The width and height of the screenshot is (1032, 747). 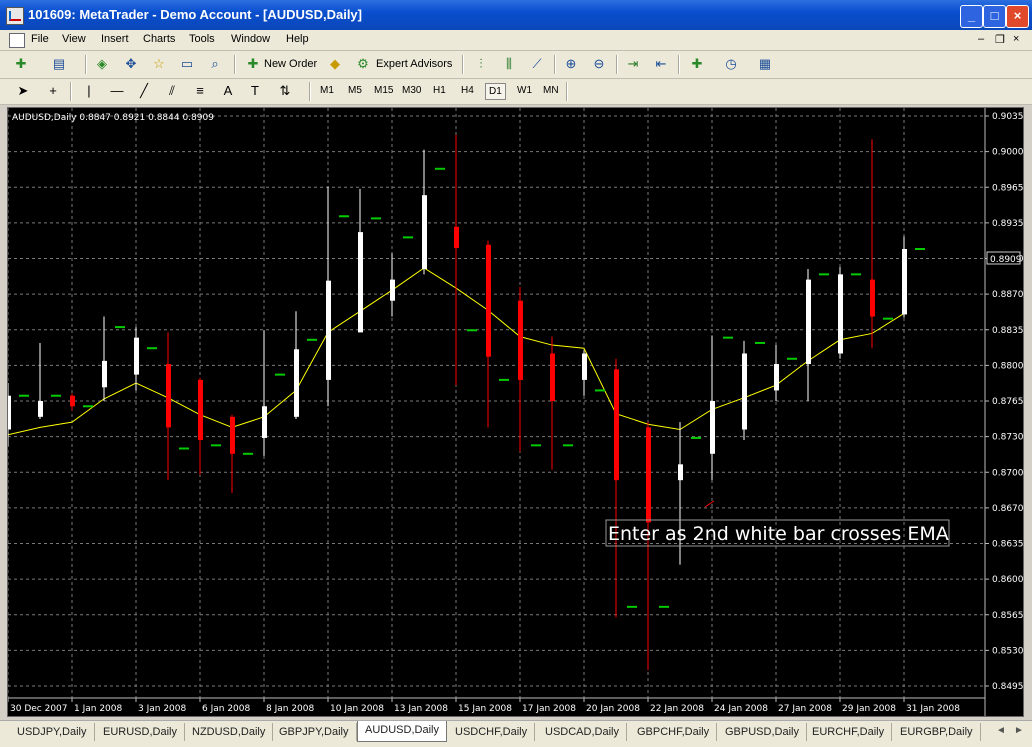 I want to click on menu-insert: Insert, so click(x=115, y=39).